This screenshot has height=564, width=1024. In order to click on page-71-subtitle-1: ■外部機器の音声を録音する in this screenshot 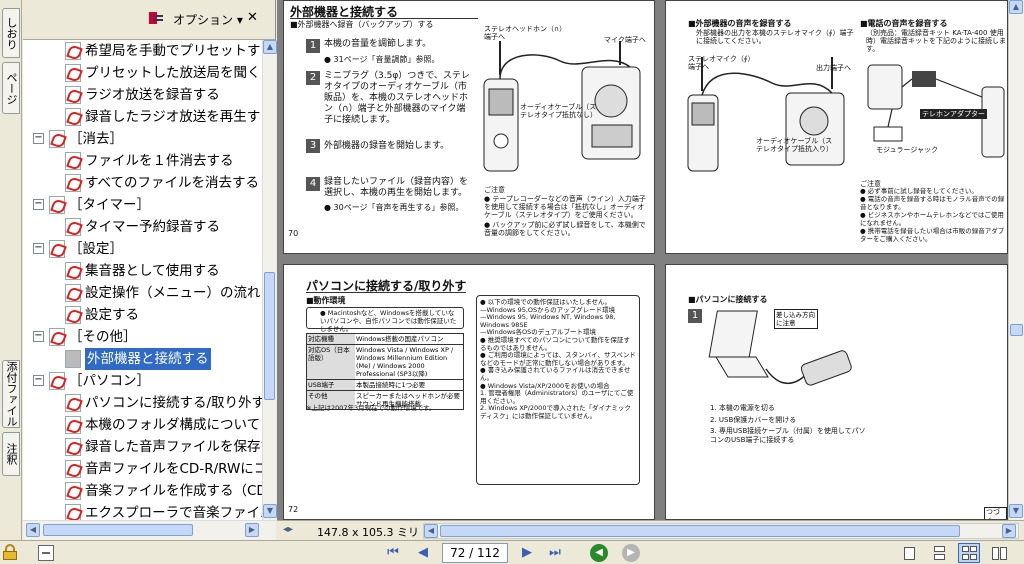, I will do `click(740, 23)`.